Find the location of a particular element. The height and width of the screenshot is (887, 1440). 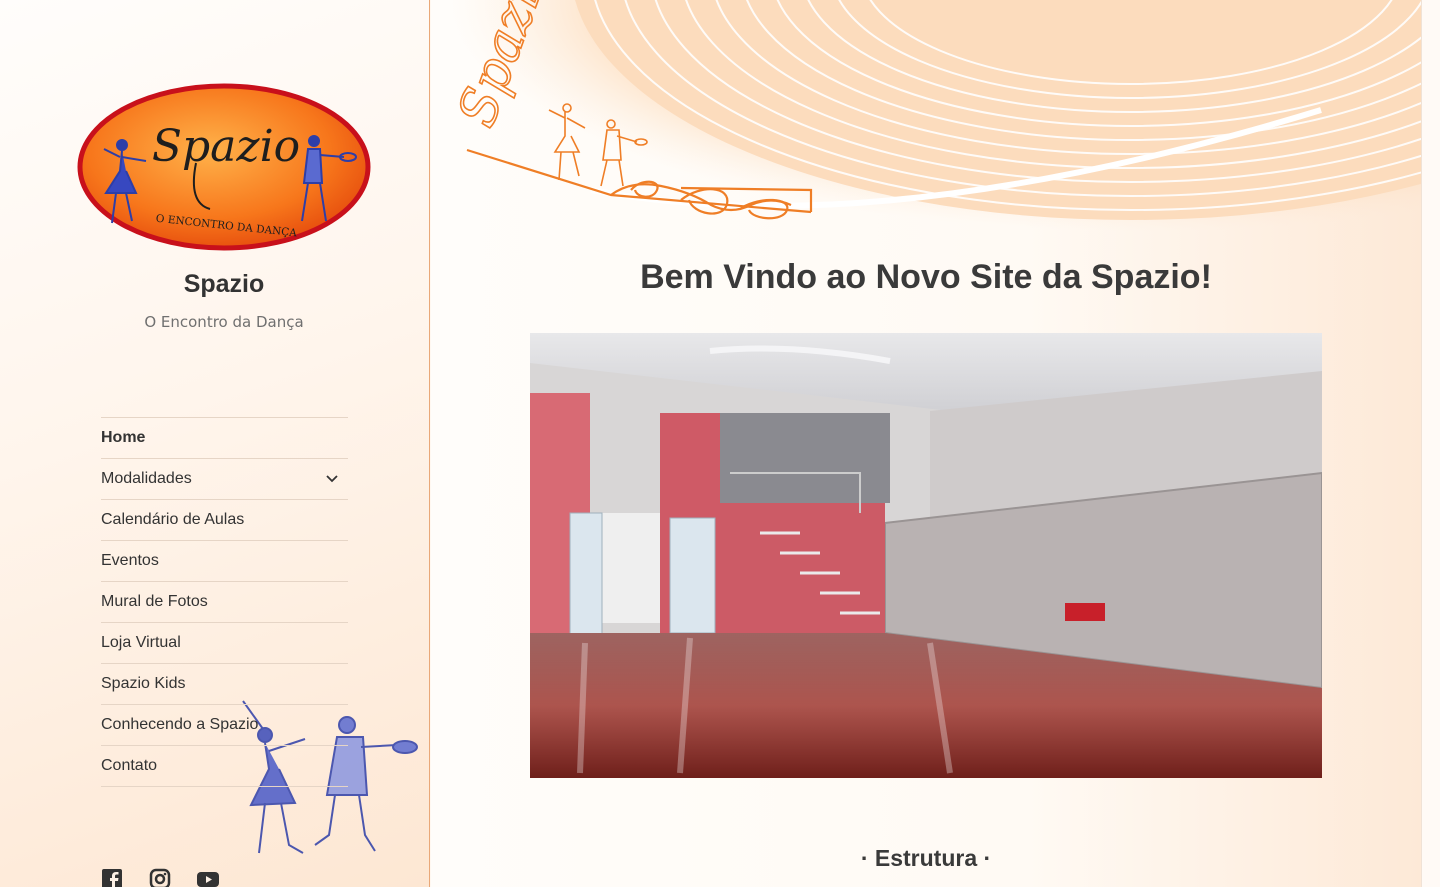

site-description: O Encontro da Dança is located at coordinates (224, 322).